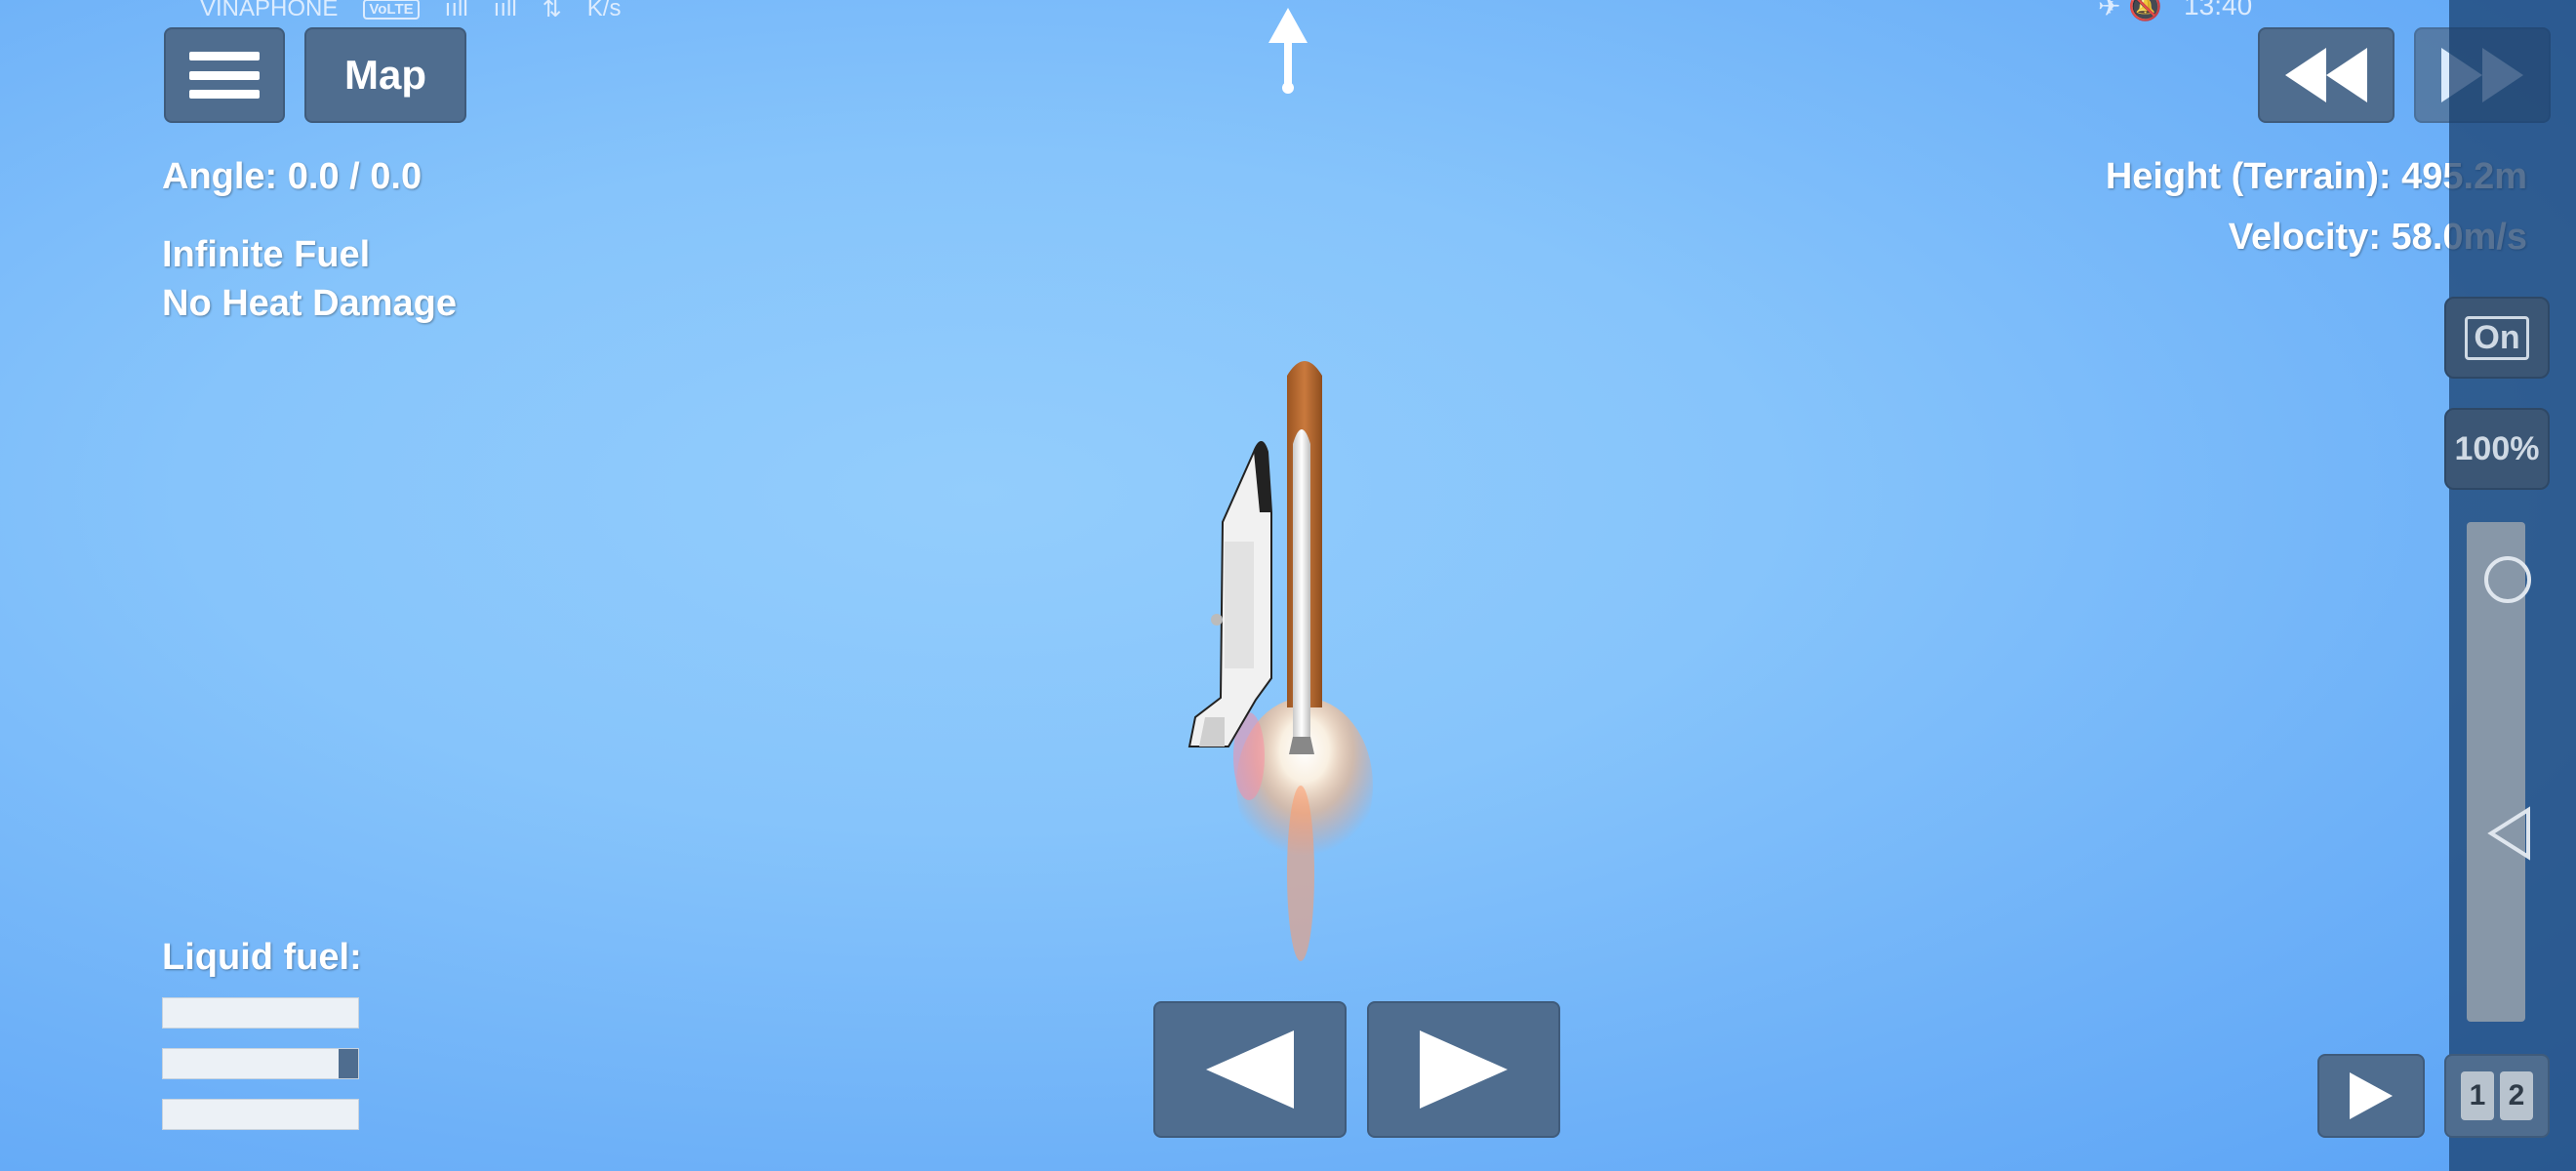 This screenshot has height=1171, width=2576. I want to click on rotate-left-icon, so click(1250, 1069).